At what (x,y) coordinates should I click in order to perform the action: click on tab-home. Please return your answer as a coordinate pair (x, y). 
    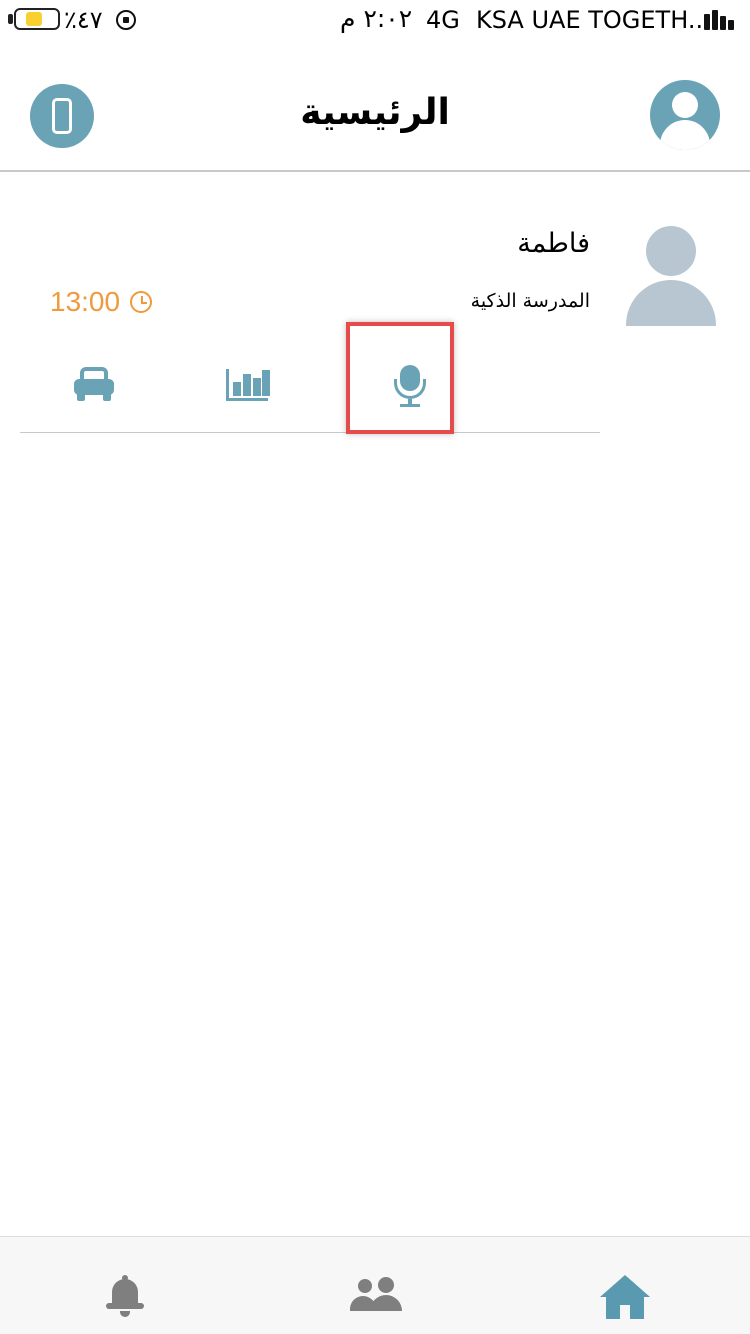
    Looking at the image, I should click on (625, 1291).